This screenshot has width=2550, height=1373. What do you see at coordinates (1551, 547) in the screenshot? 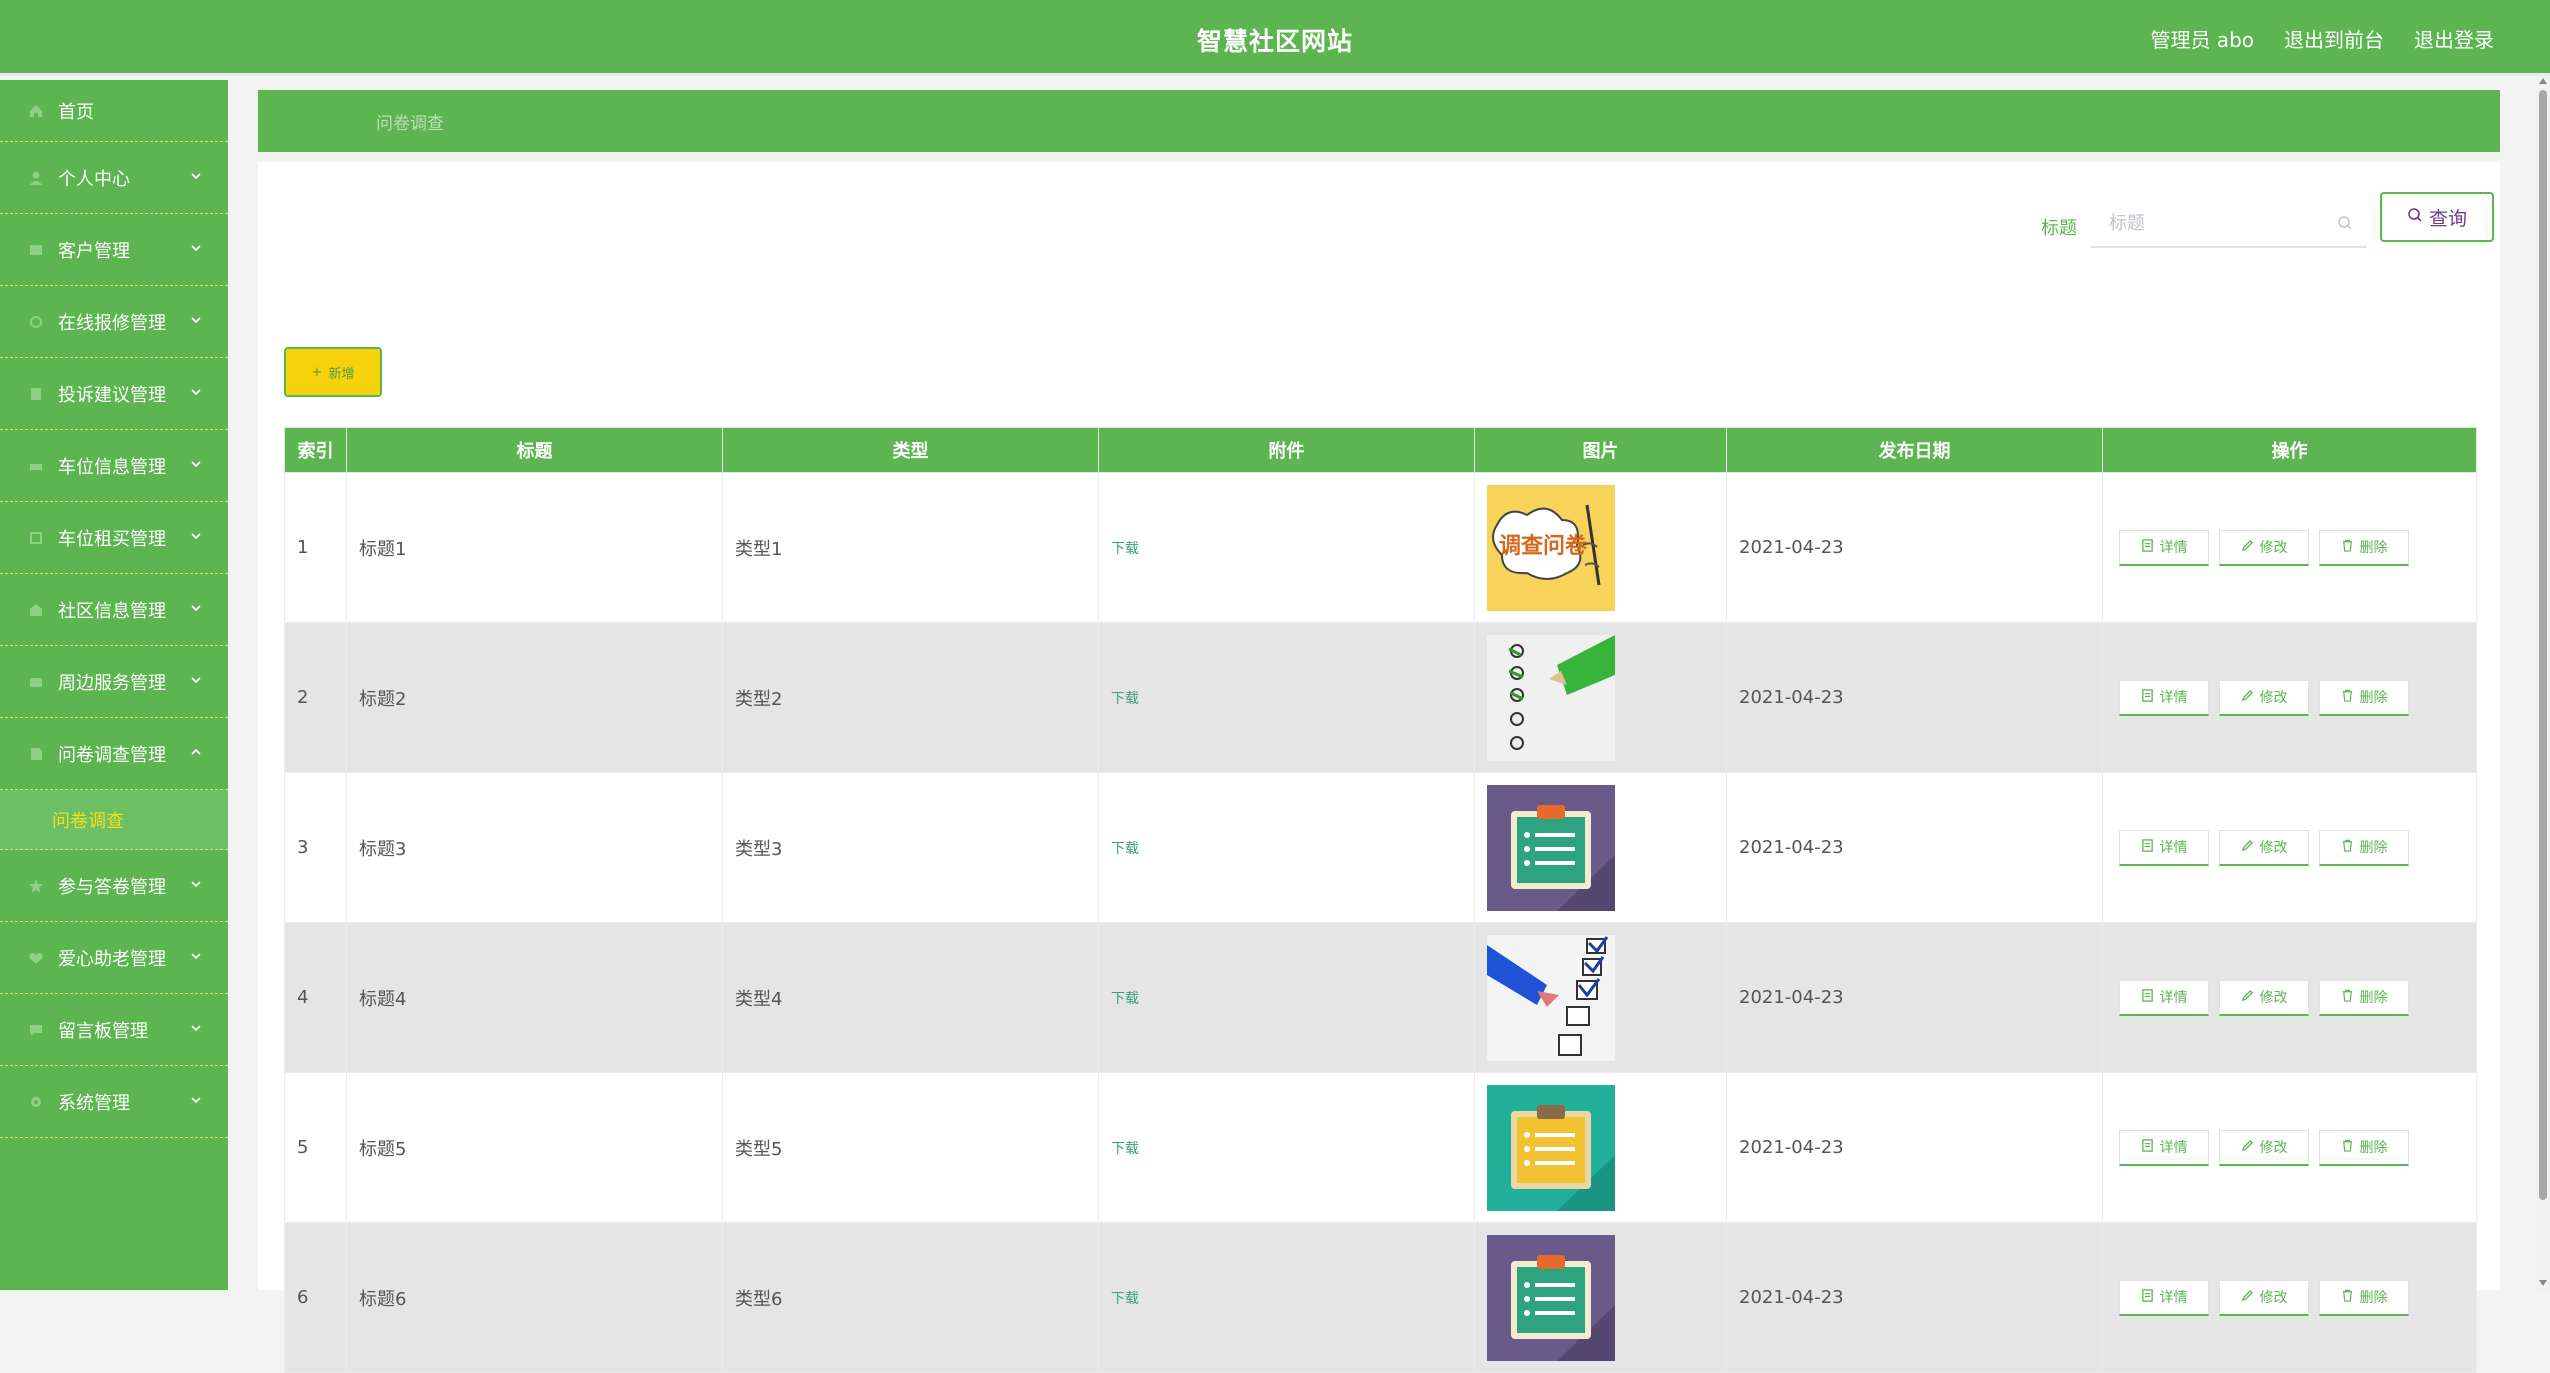
I see `thumbnail-image: 调查问卷` at bounding box center [1551, 547].